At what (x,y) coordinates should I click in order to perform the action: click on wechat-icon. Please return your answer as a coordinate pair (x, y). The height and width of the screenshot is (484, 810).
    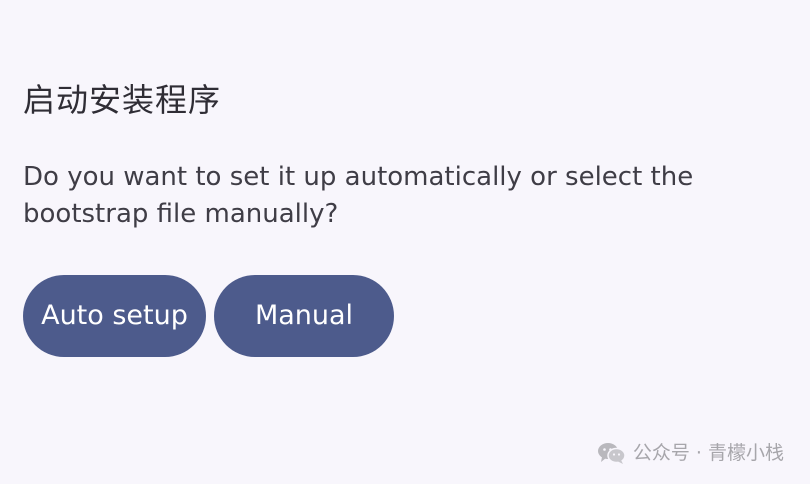
    Looking at the image, I should click on (612, 453).